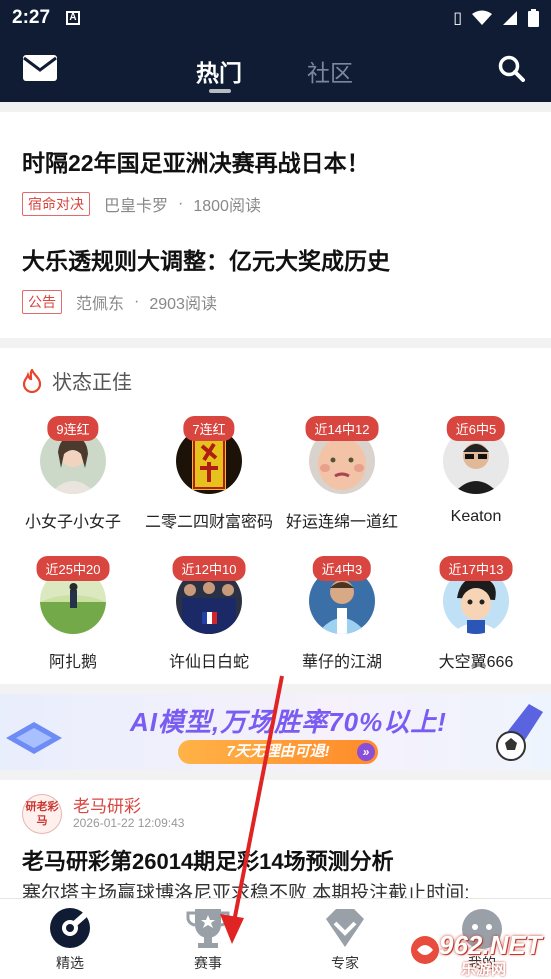  What do you see at coordinates (275, 18) in the screenshot?
I see `status-bar: 2:27 A ▯` at bounding box center [275, 18].